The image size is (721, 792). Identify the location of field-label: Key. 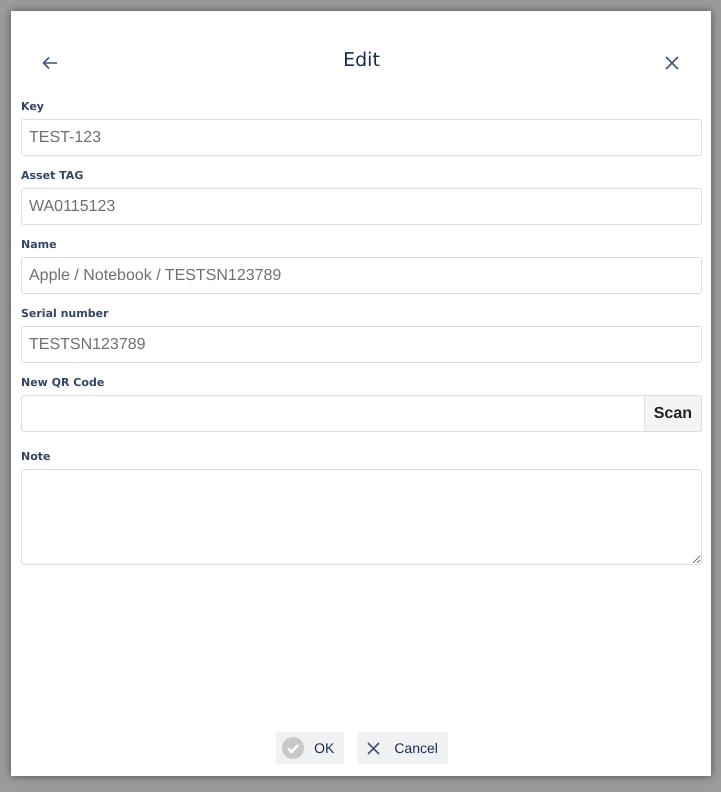
(33, 107).